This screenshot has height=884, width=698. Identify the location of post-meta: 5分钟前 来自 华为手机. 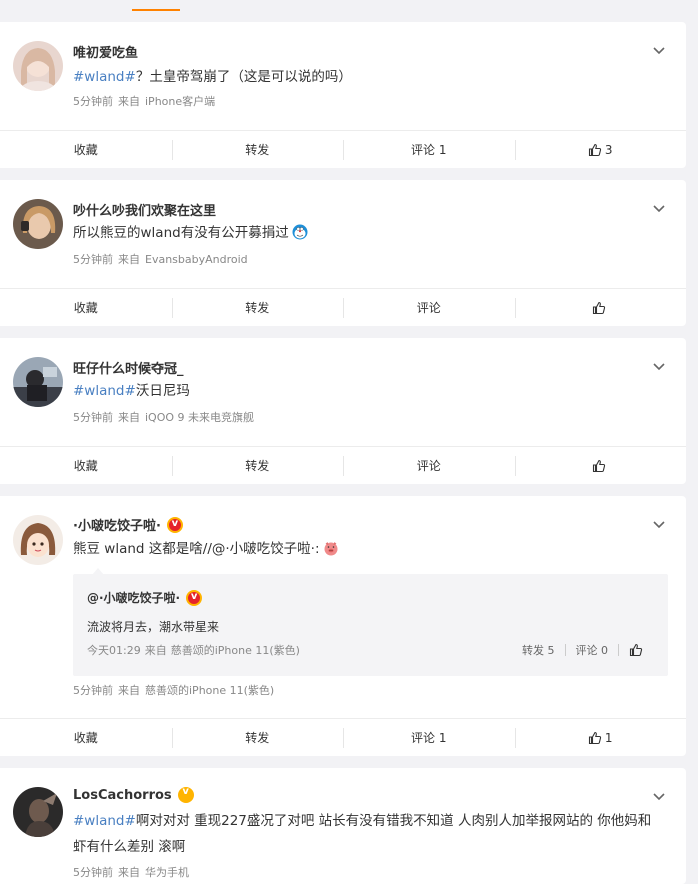
(133, 872).